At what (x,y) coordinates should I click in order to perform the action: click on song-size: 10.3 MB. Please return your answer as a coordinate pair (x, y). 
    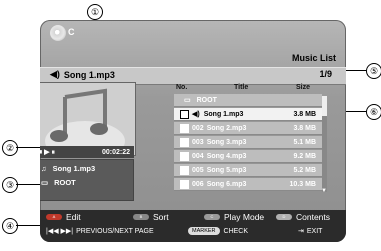
    Looking at the image, I should click on (302, 184).